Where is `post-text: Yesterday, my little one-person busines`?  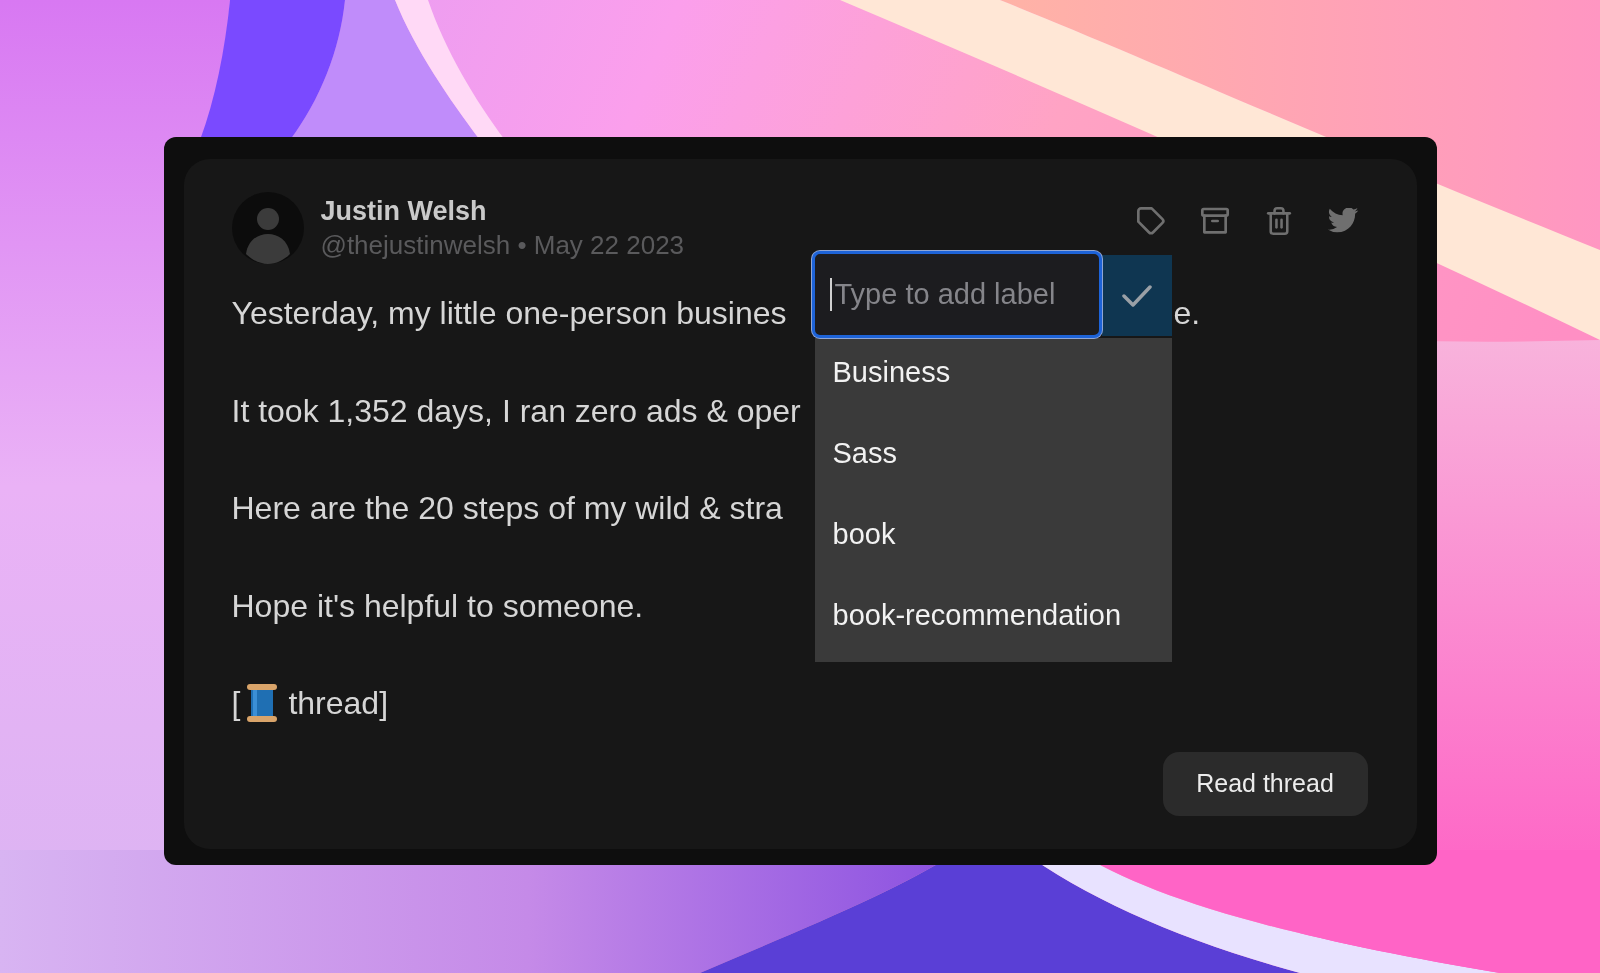 post-text: Yesterday, my little one-person busines is located at coordinates (509, 313).